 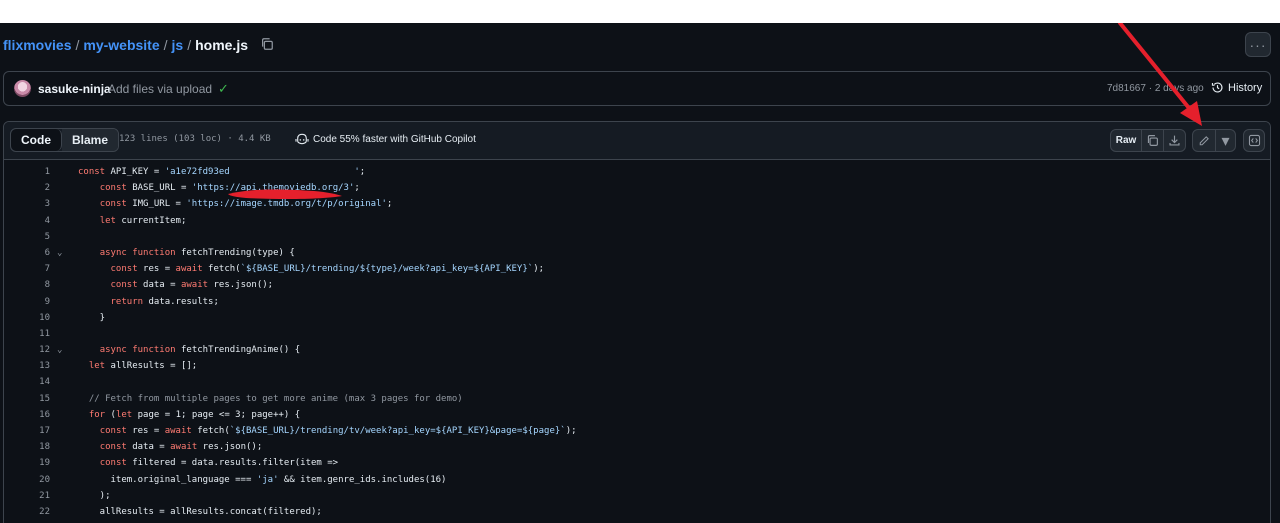 I want to click on check-icon: ✓, so click(x=223, y=89).